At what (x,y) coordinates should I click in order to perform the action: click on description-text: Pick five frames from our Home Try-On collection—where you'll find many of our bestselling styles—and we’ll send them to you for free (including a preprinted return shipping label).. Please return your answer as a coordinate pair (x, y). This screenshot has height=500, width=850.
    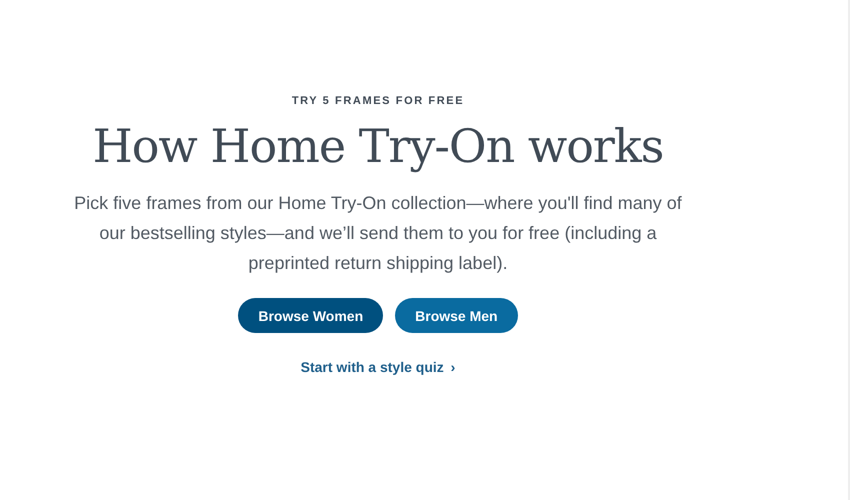
    Looking at the image, I should click on (378, 234).